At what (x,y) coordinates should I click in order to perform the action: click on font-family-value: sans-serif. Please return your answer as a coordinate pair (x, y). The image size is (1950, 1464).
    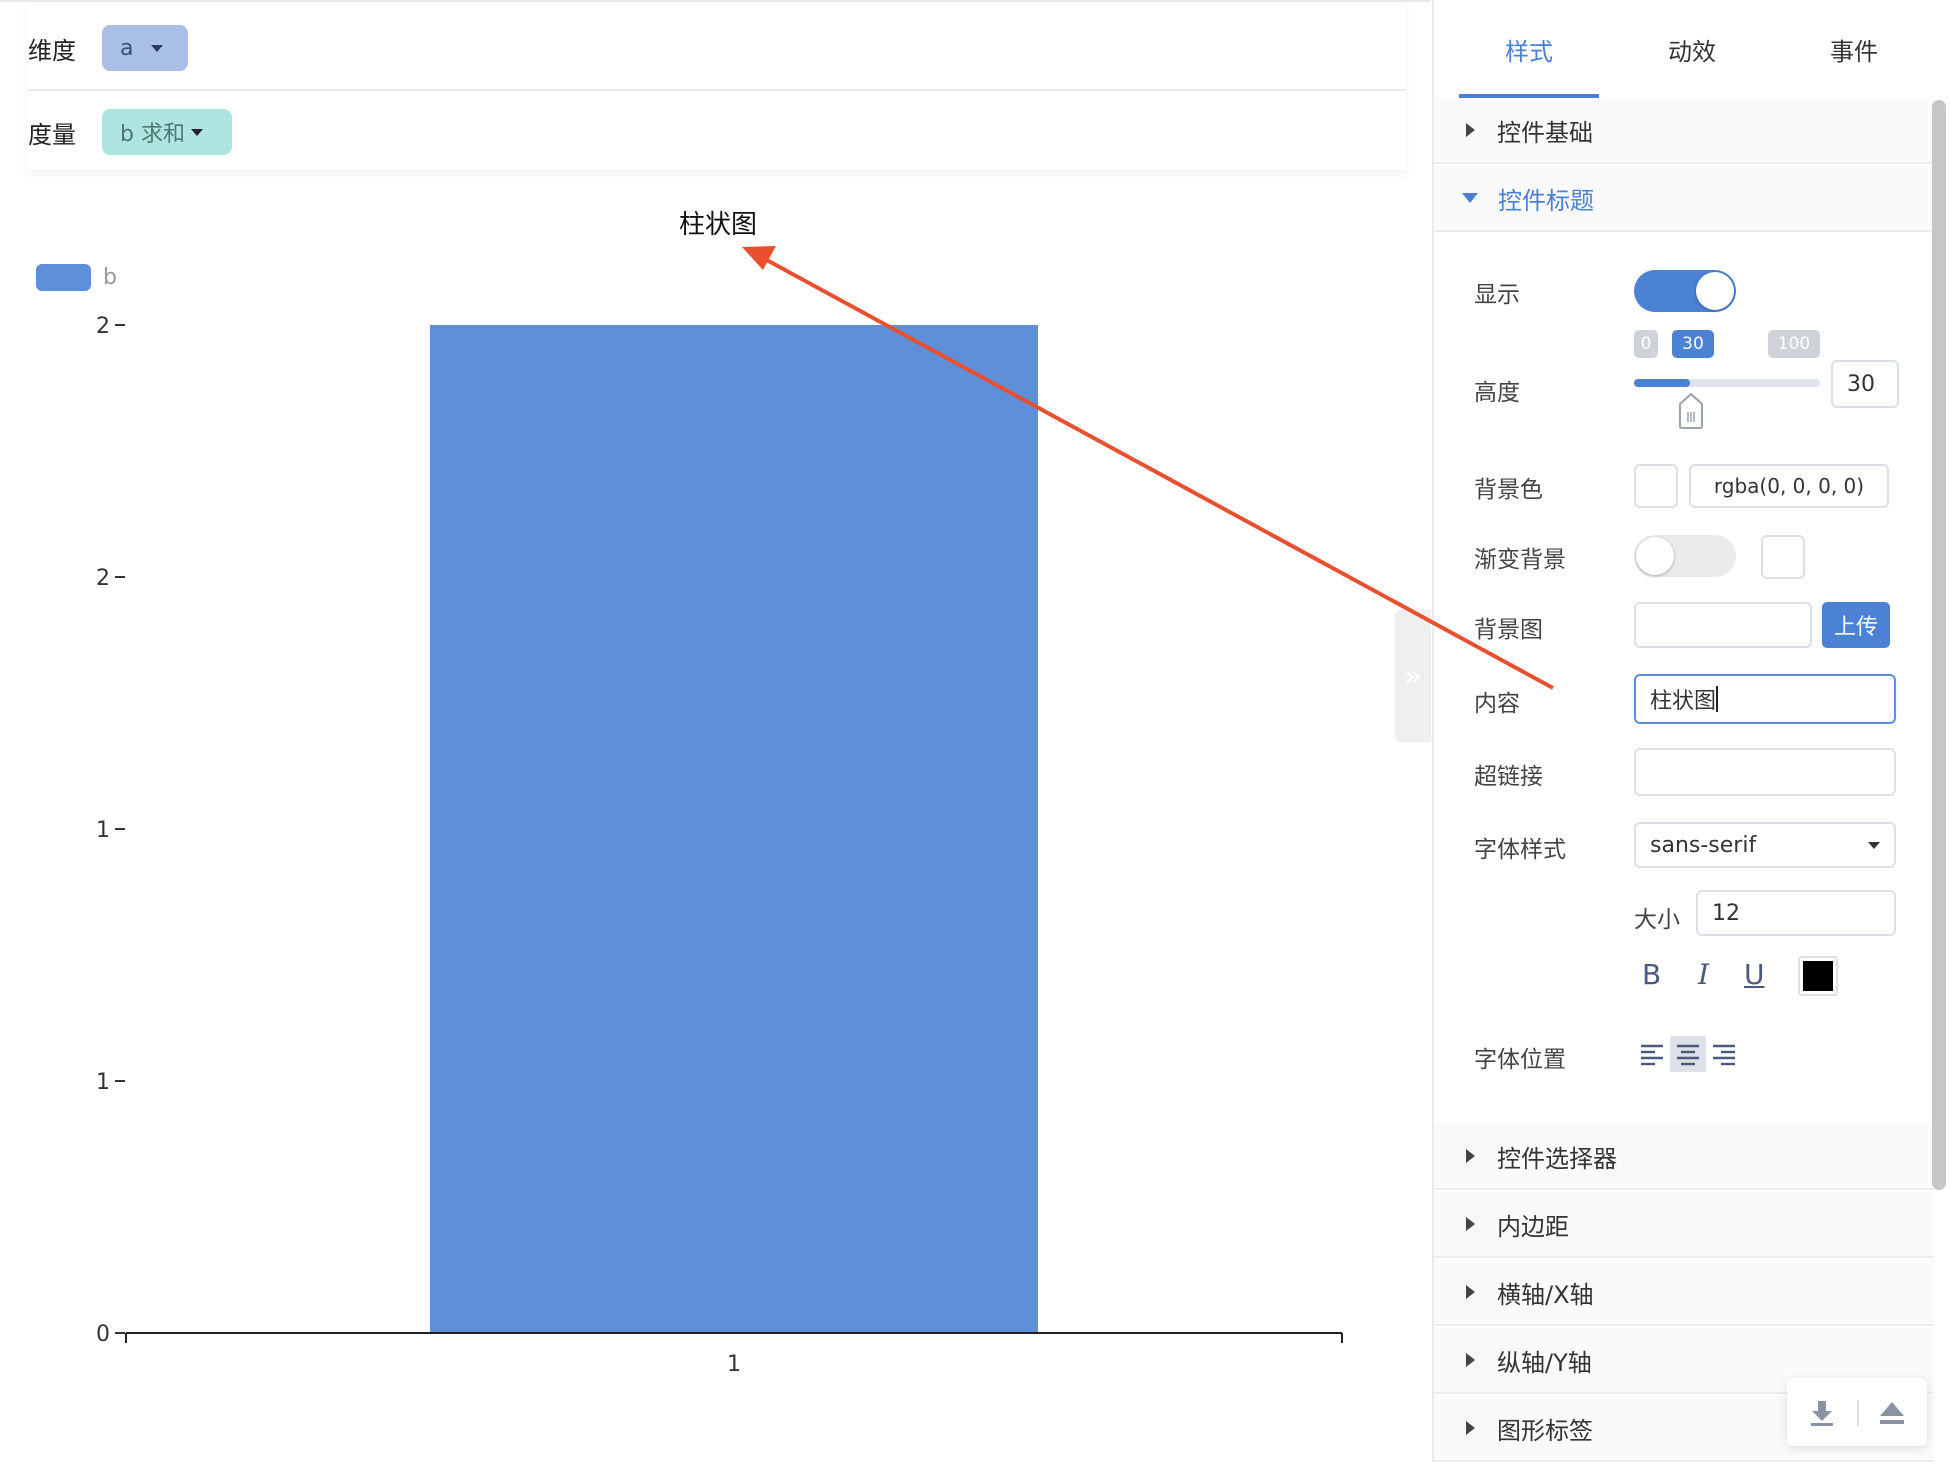
    Looking at the image, I should click on (1703, 845).